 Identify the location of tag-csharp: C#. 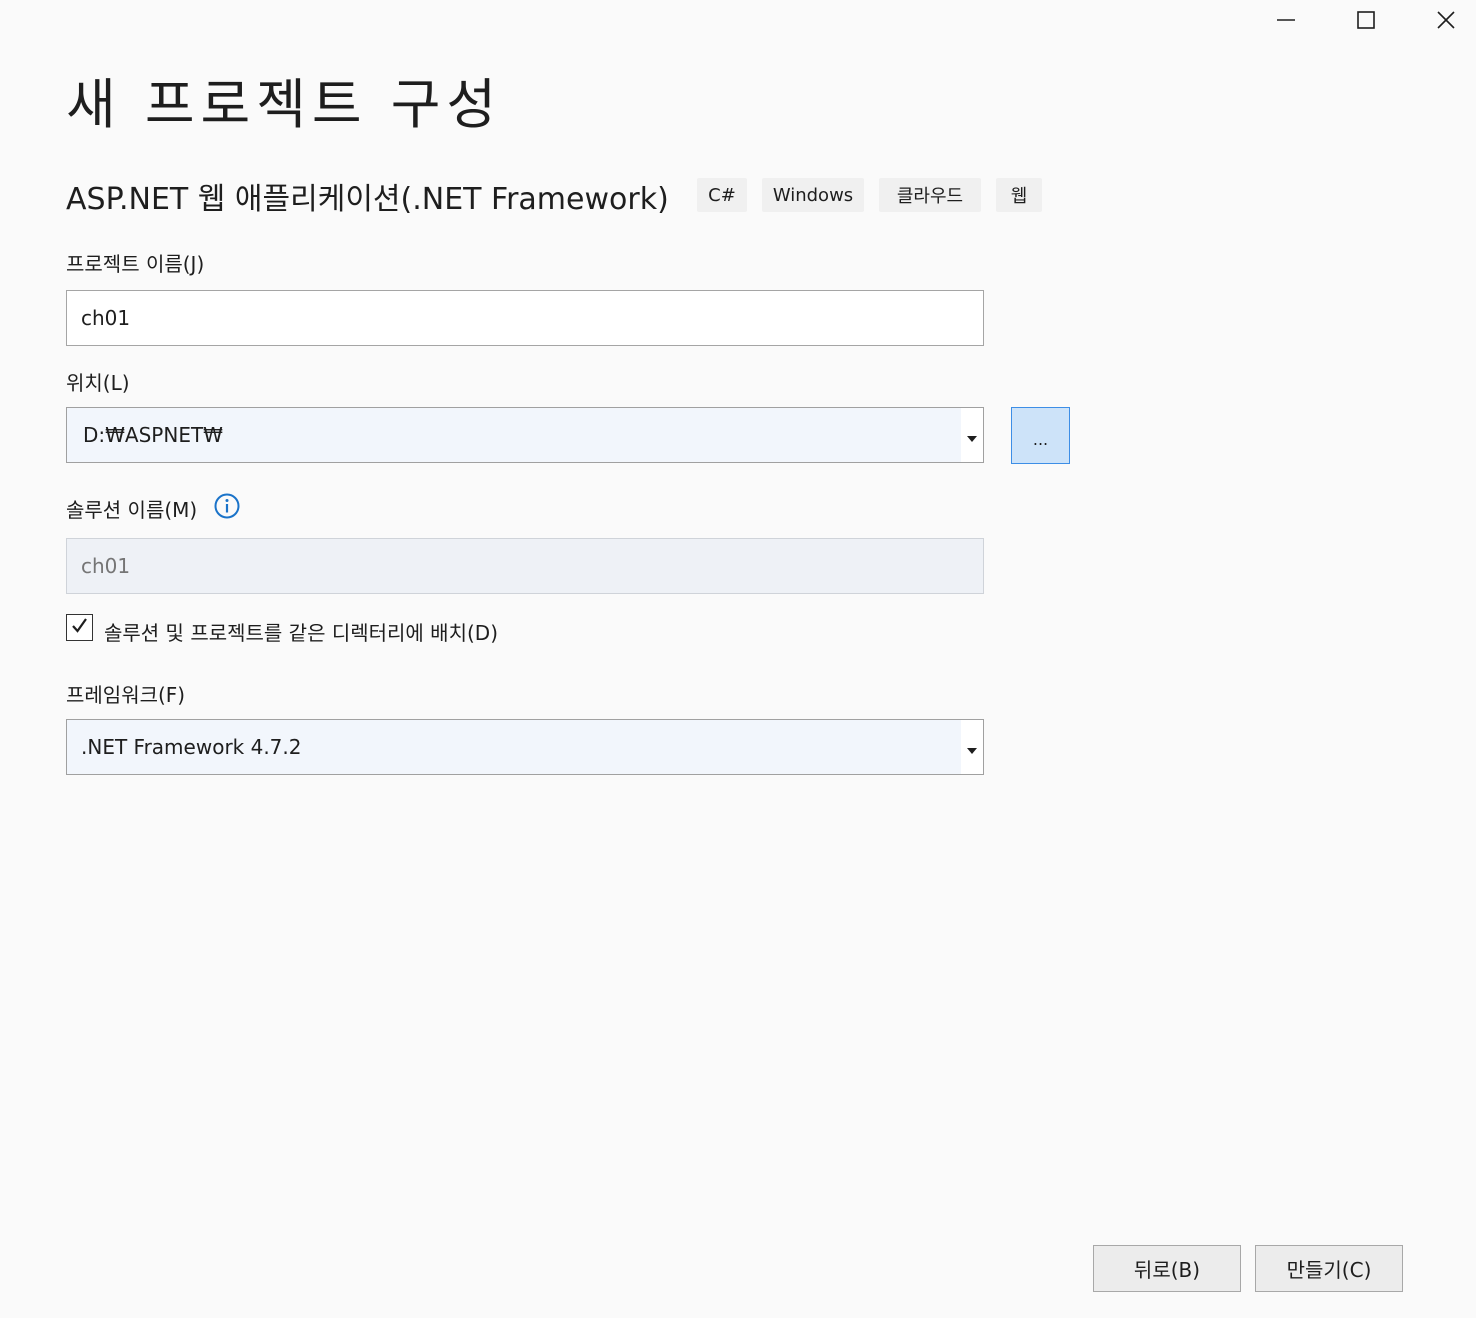
(722, 195).